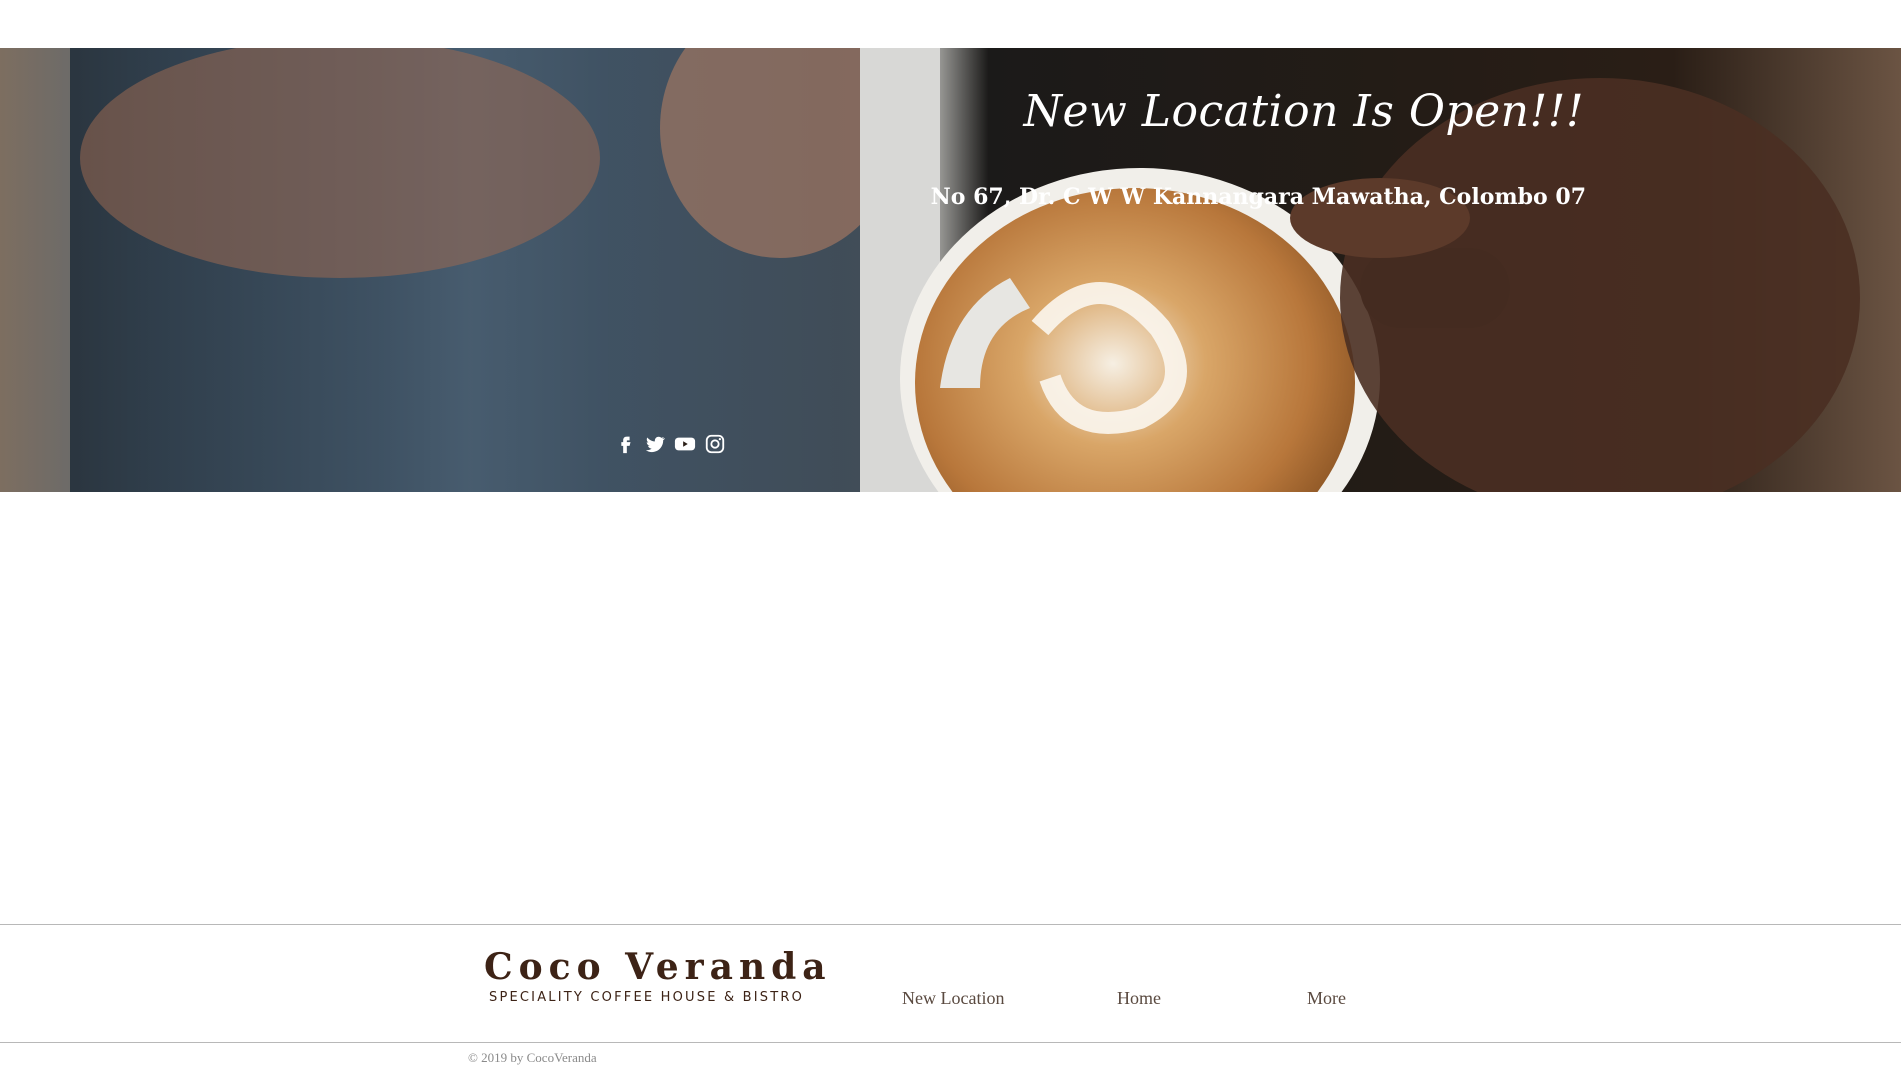  What do you see at coordinates (1326, 998) in the screenshot?
I see `nav-item-more: More` at bounding box center [1326, 998].